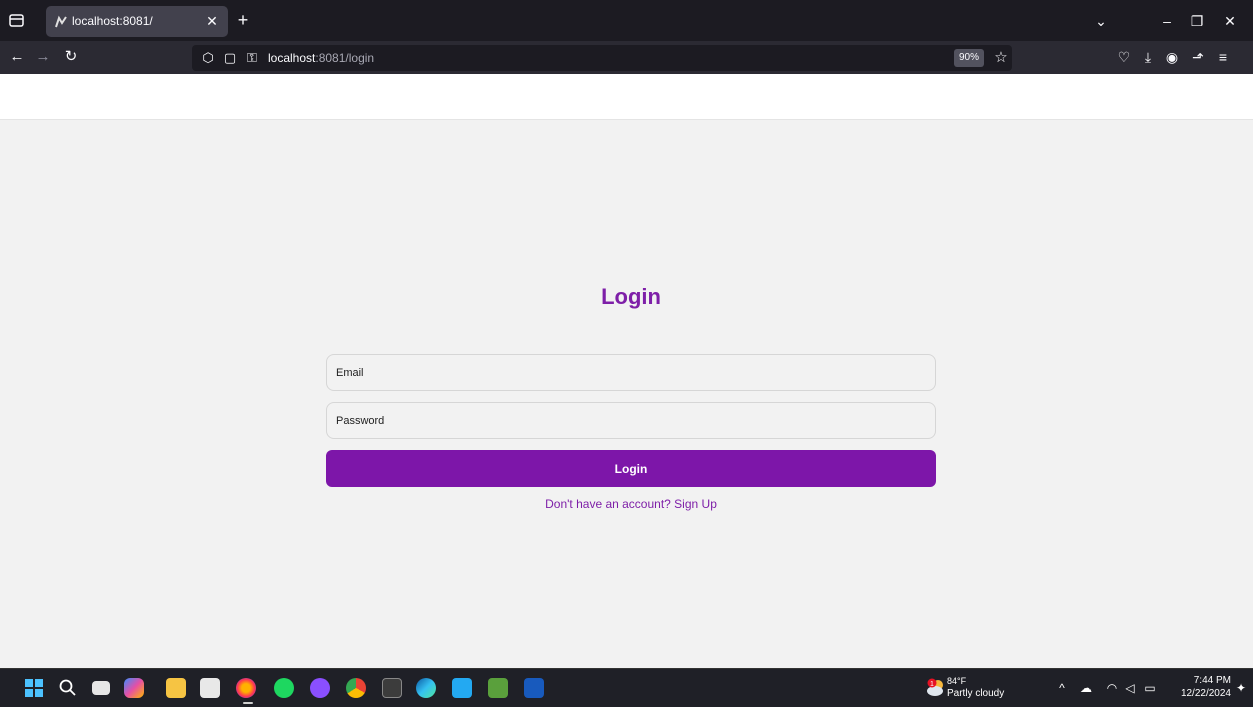  I want to click on chrome-icon, so click(356, 688).